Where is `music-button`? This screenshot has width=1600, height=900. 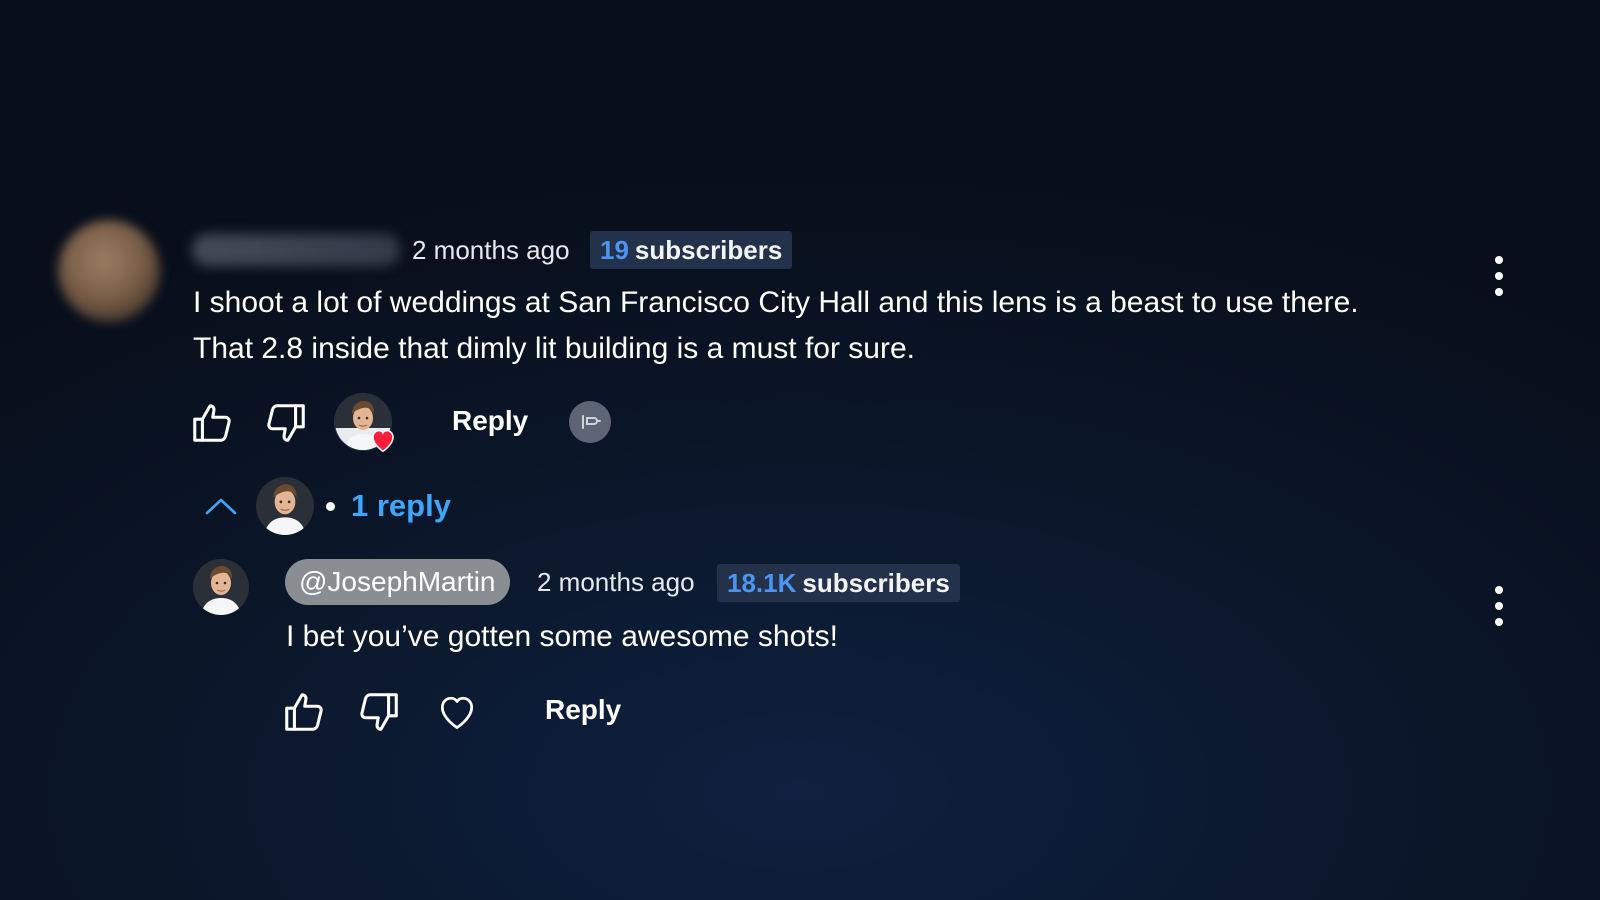
music-button is located at coordinates (590, 422).